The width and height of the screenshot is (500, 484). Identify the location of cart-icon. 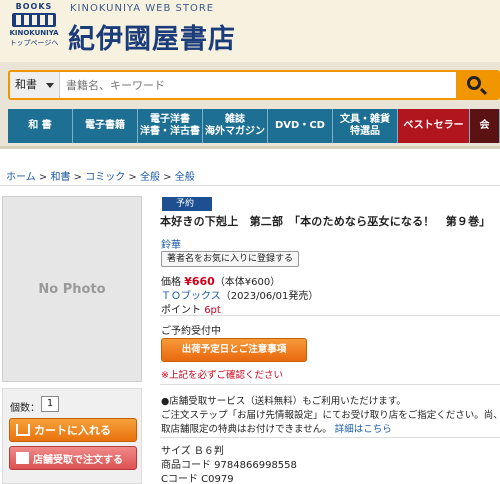
(23, 430).